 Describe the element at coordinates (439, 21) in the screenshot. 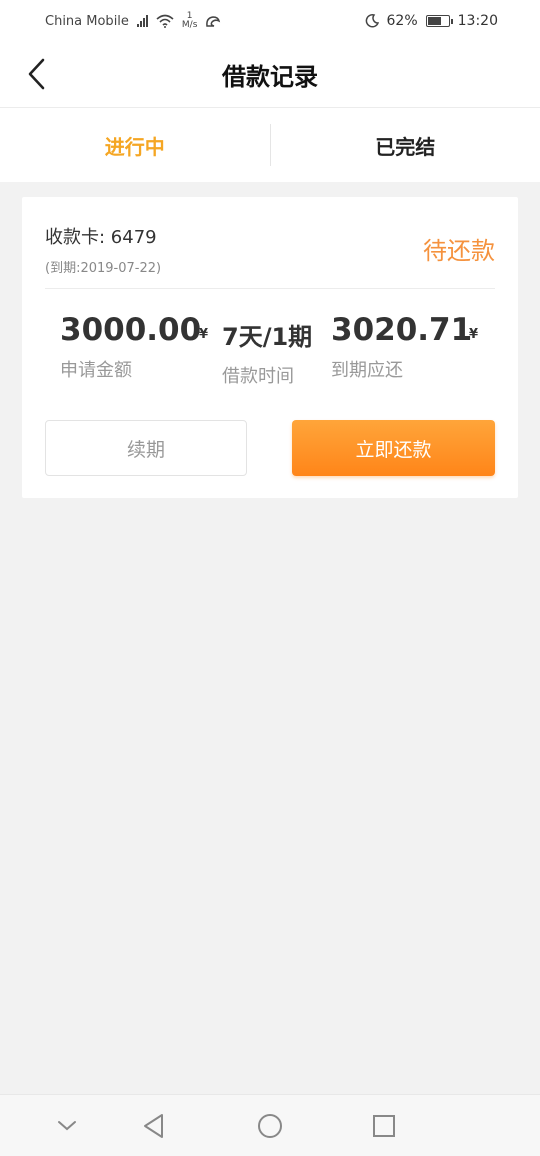

I see `battery-icon` at that location.